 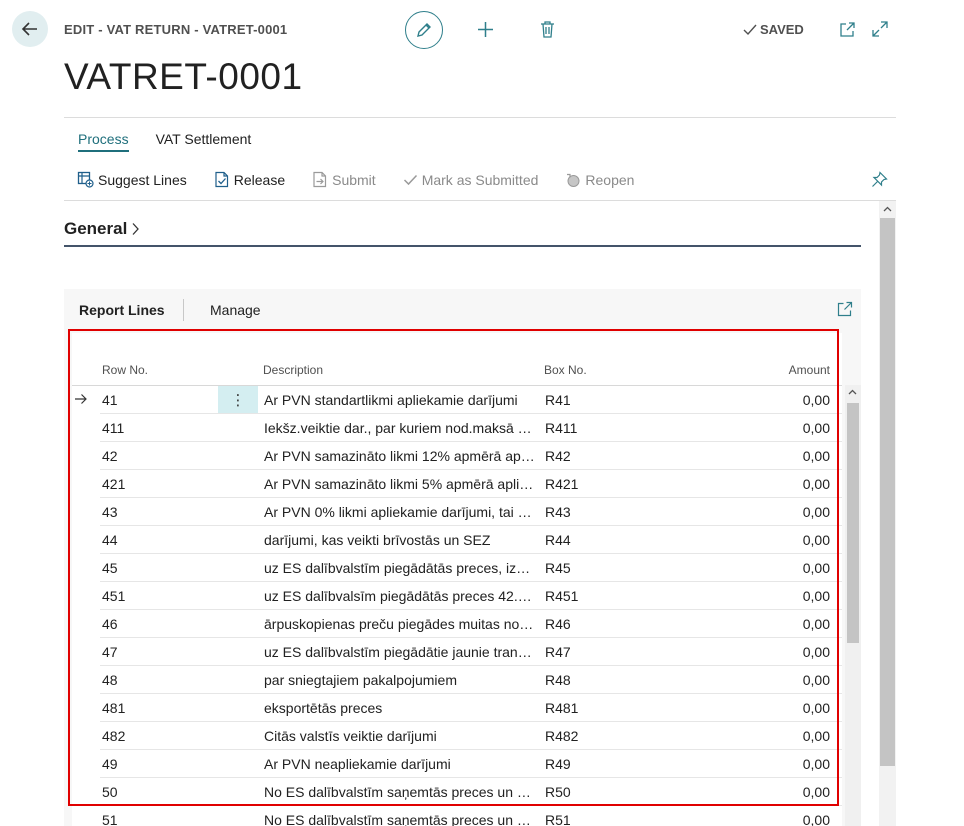 I want to click on expand-button, so click(x=880, y=29).